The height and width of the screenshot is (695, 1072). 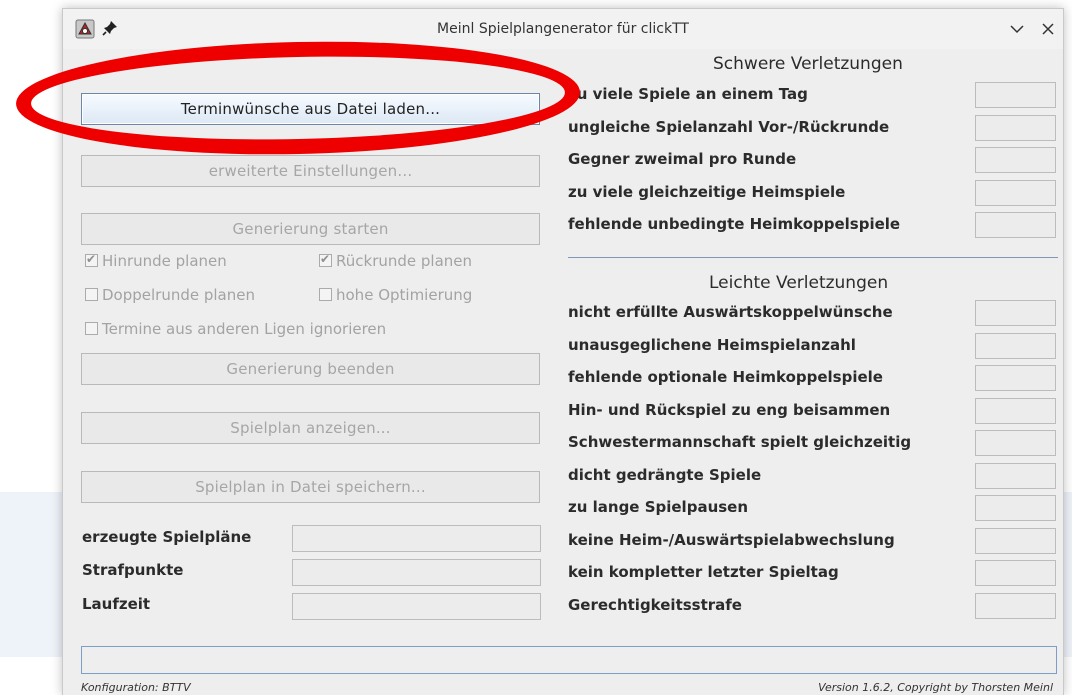 I want to click on checkbox-hinrunde: ✔ Hinrunde planen, so click(x=156, y=261).